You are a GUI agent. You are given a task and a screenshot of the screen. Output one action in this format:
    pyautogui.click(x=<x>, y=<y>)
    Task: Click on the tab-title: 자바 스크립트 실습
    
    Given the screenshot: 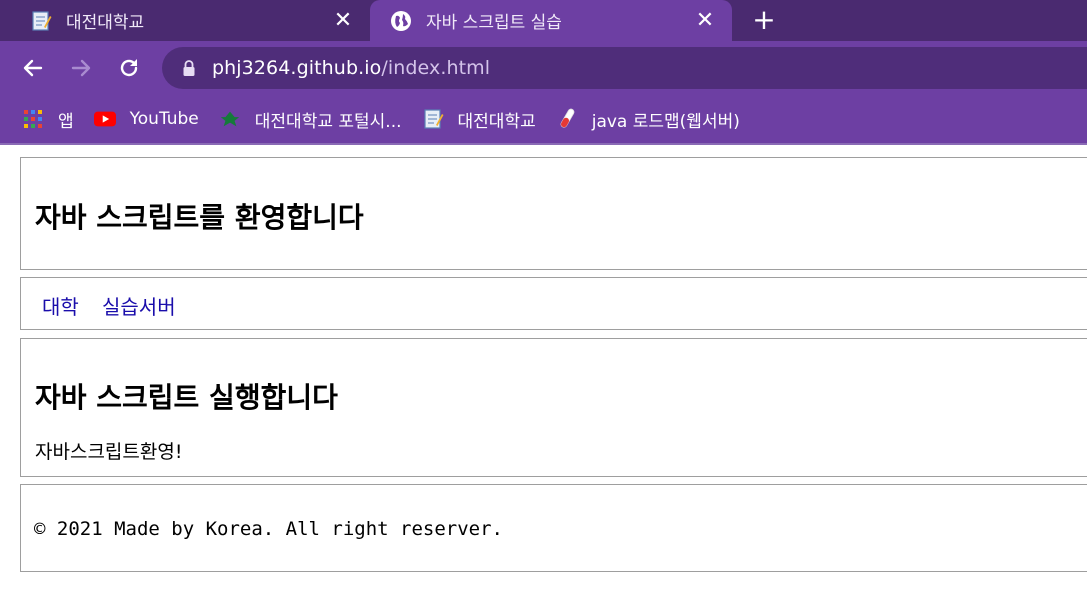 What is the action you would take?
    pyautogui.click(x=494, y=23)
    